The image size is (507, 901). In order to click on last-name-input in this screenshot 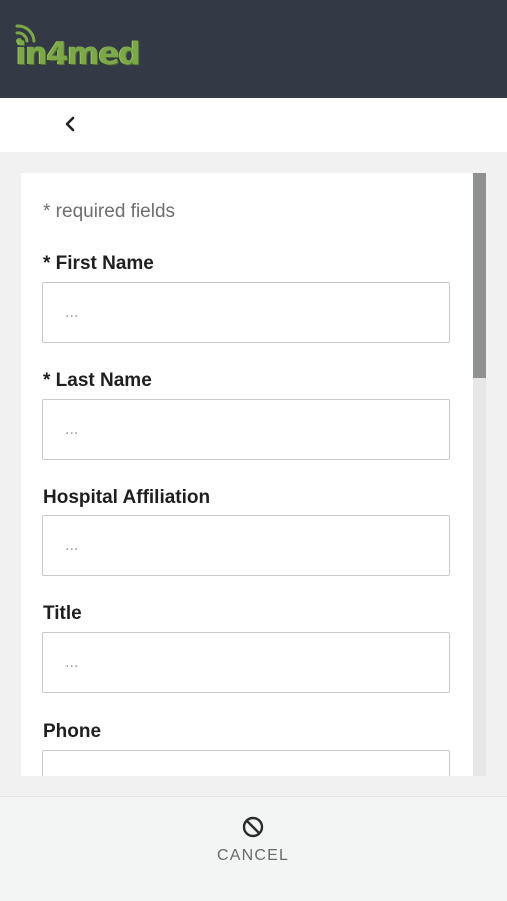, I will do `click(246, 429)`.